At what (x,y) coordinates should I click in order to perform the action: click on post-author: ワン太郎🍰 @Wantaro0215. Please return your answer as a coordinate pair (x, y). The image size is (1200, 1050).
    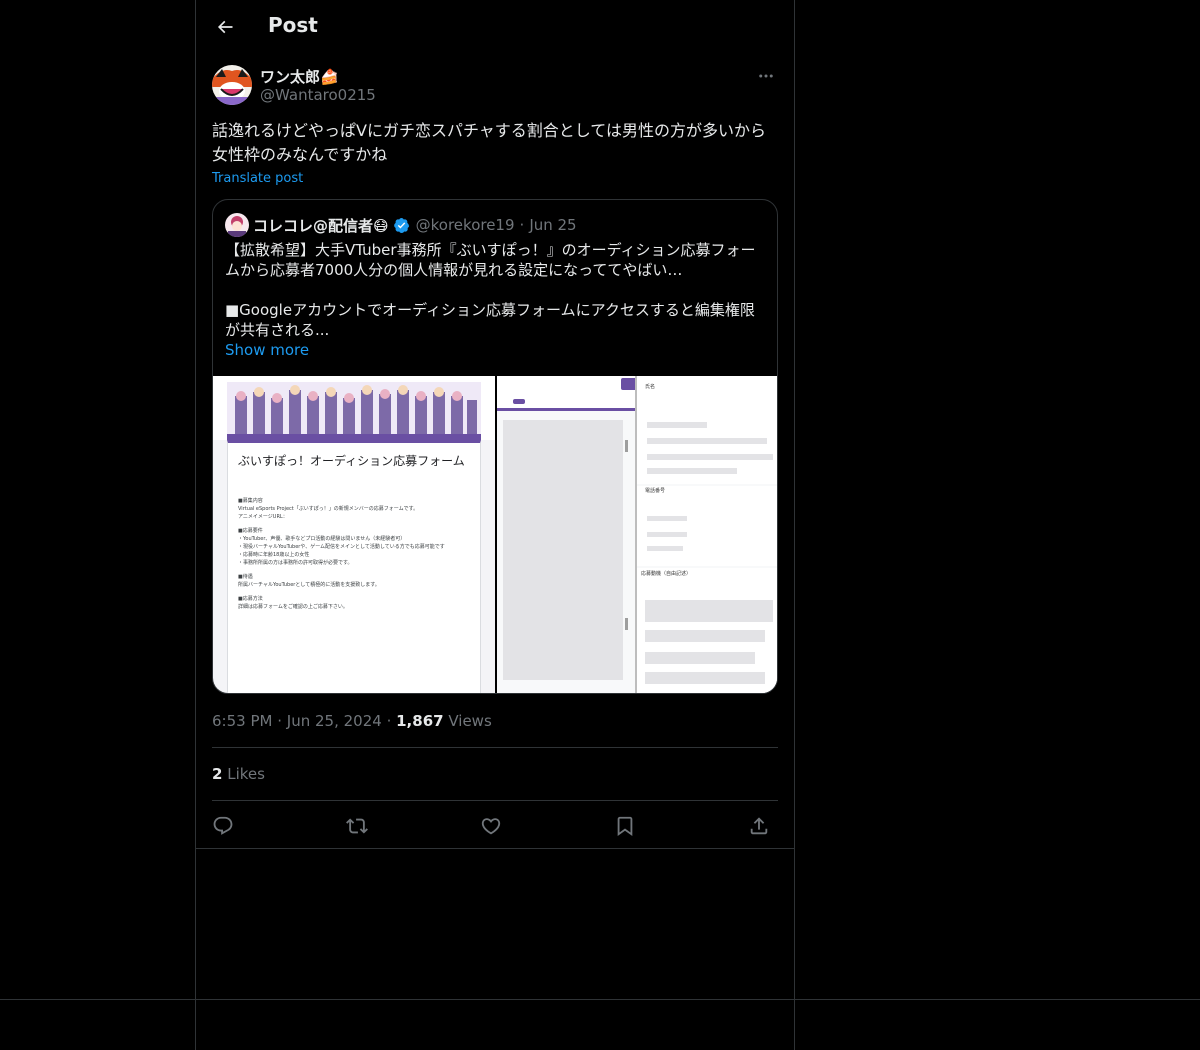
    Looking at the image, I should click on (495, 86).